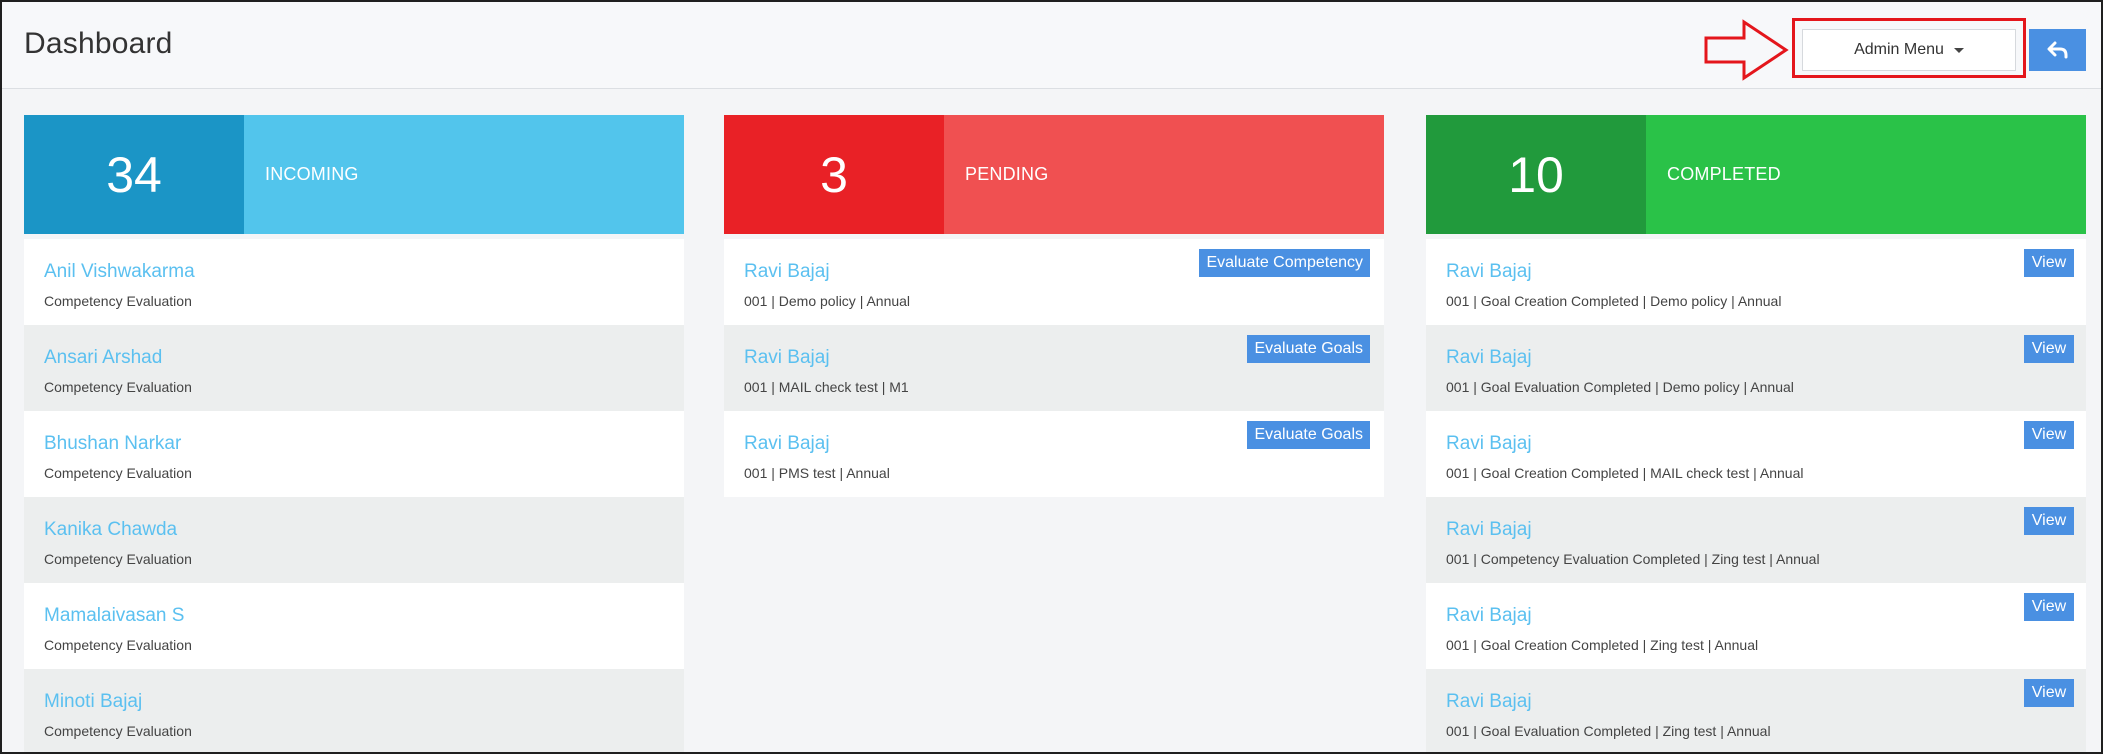 The width and height of the screenshot is (2103, 754). Describe the element at coordinates (1958, 50) in the screenshot. I see `caret-down-icon` at that location.